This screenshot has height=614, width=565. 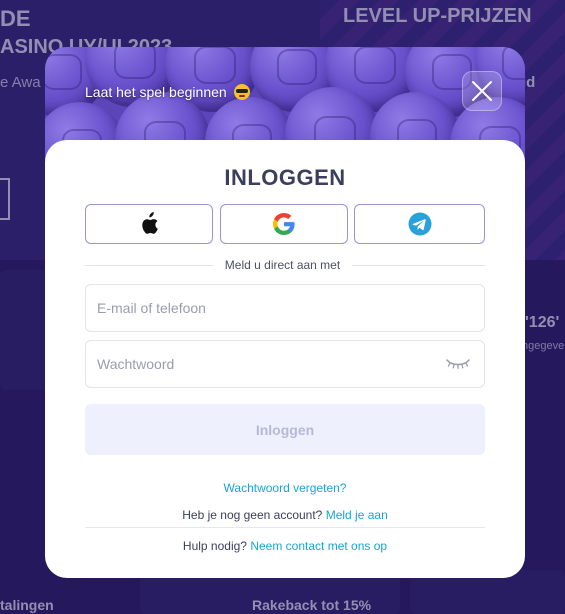 I want to click on google-login-button, so click(x=284, y=224).